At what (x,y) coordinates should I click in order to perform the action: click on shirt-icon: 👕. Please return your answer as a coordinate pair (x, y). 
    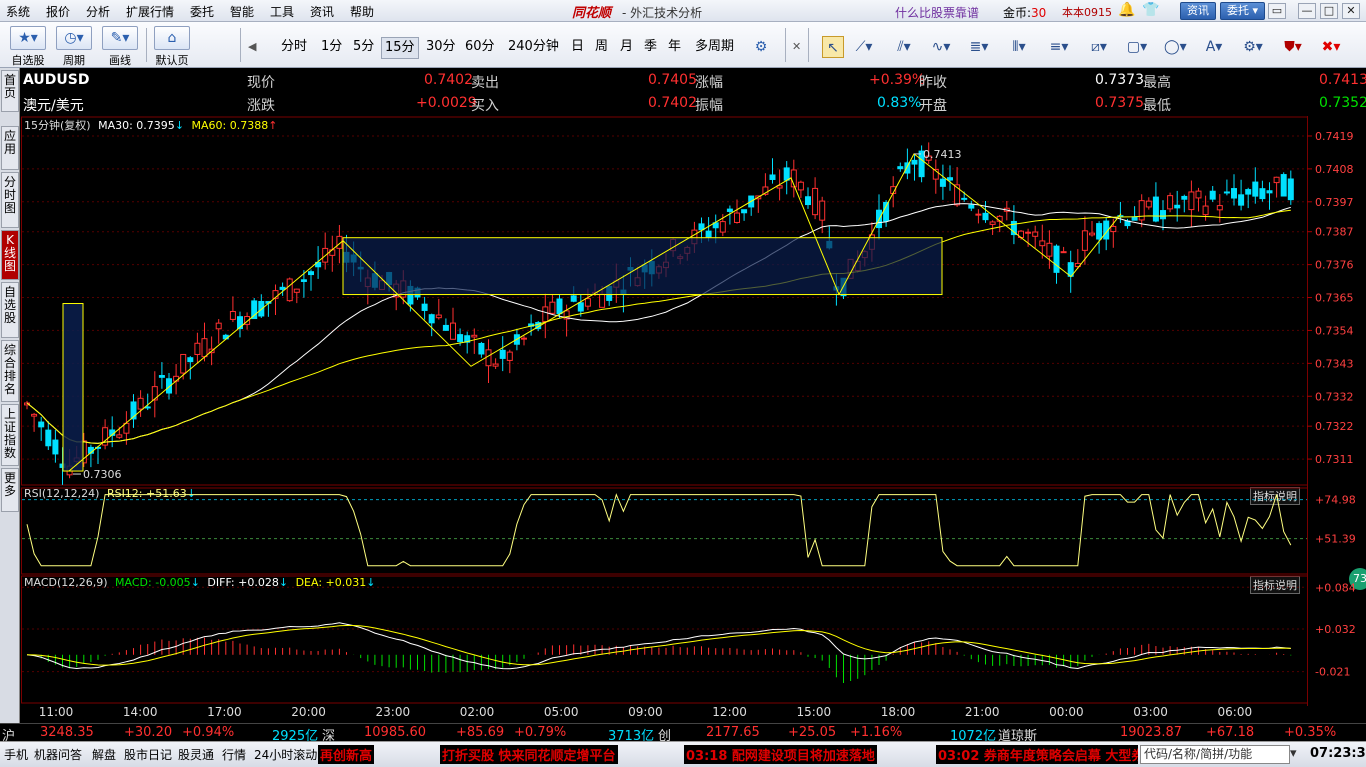
    Looking at the image, I should click on (1150, 10).